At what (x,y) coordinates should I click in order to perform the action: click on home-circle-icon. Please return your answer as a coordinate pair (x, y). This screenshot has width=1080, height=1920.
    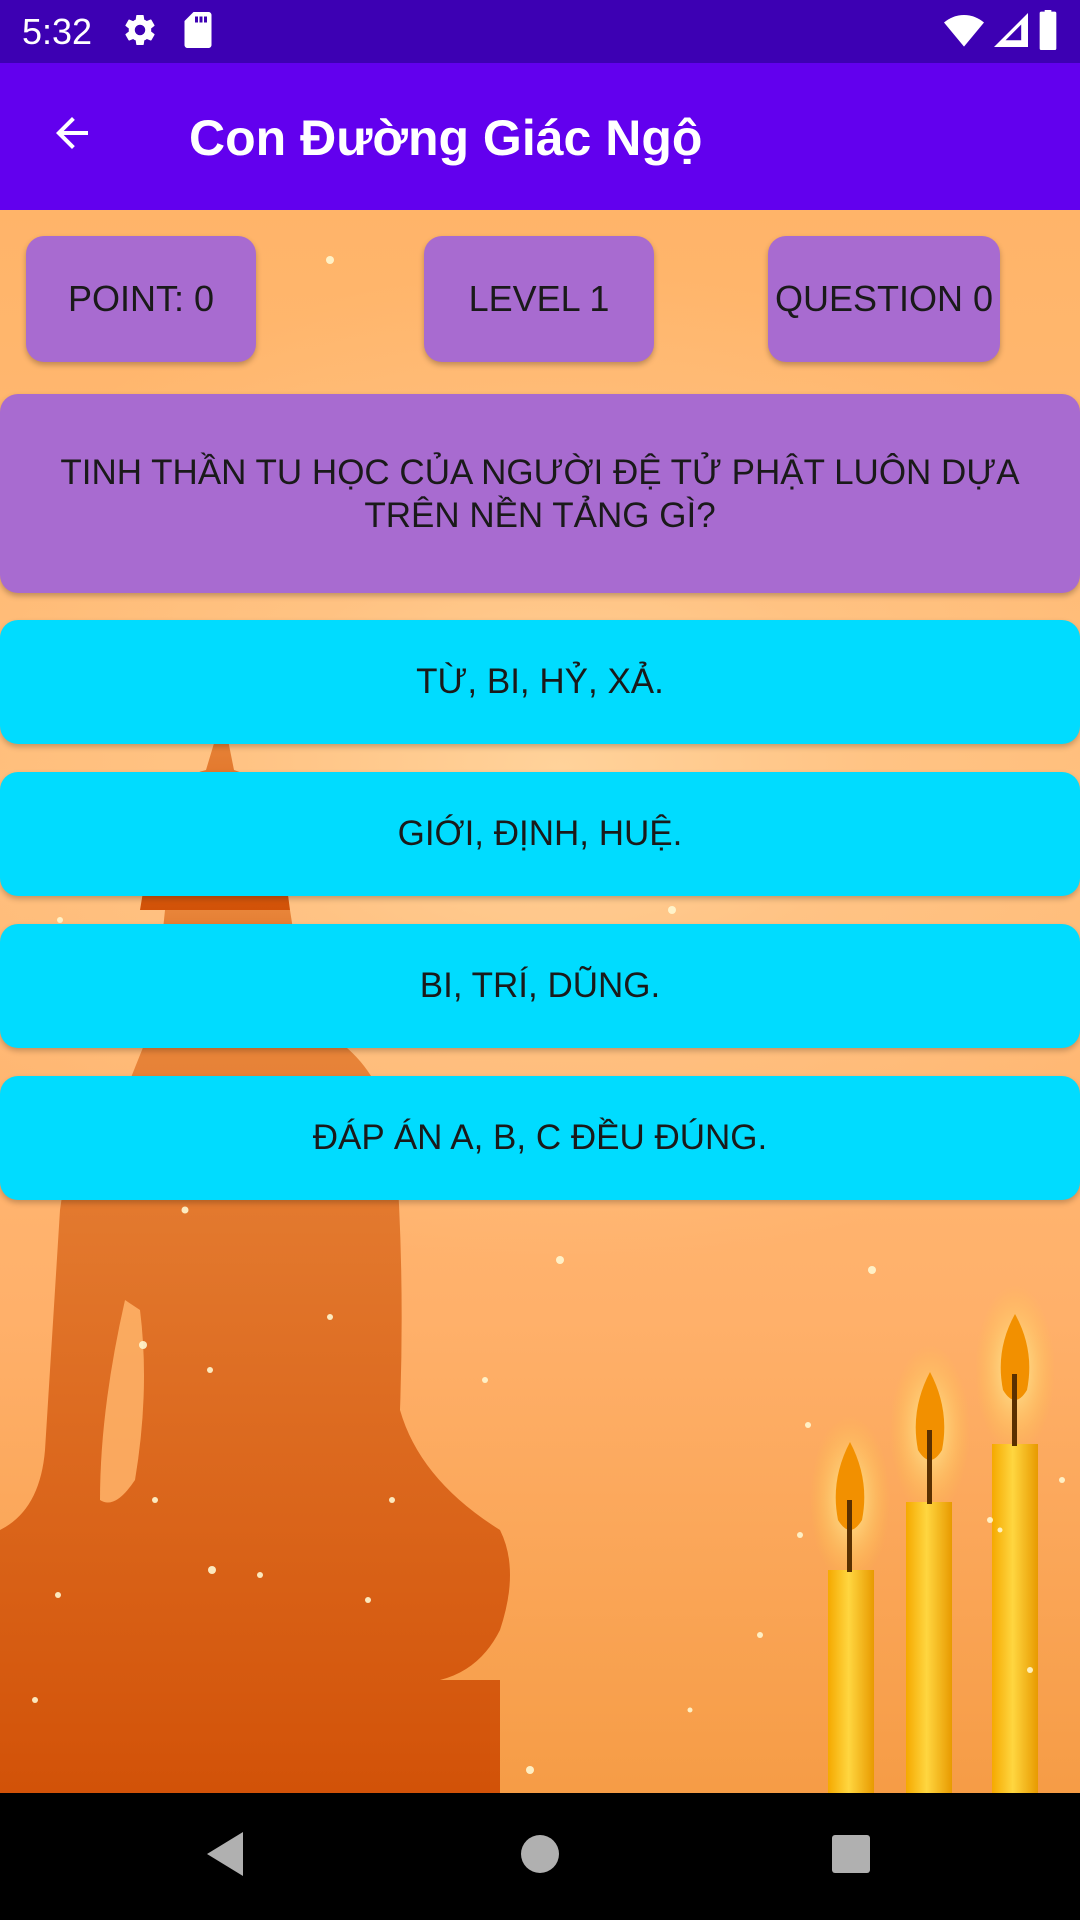
    Looking at the image, I should click on (540, 1856).